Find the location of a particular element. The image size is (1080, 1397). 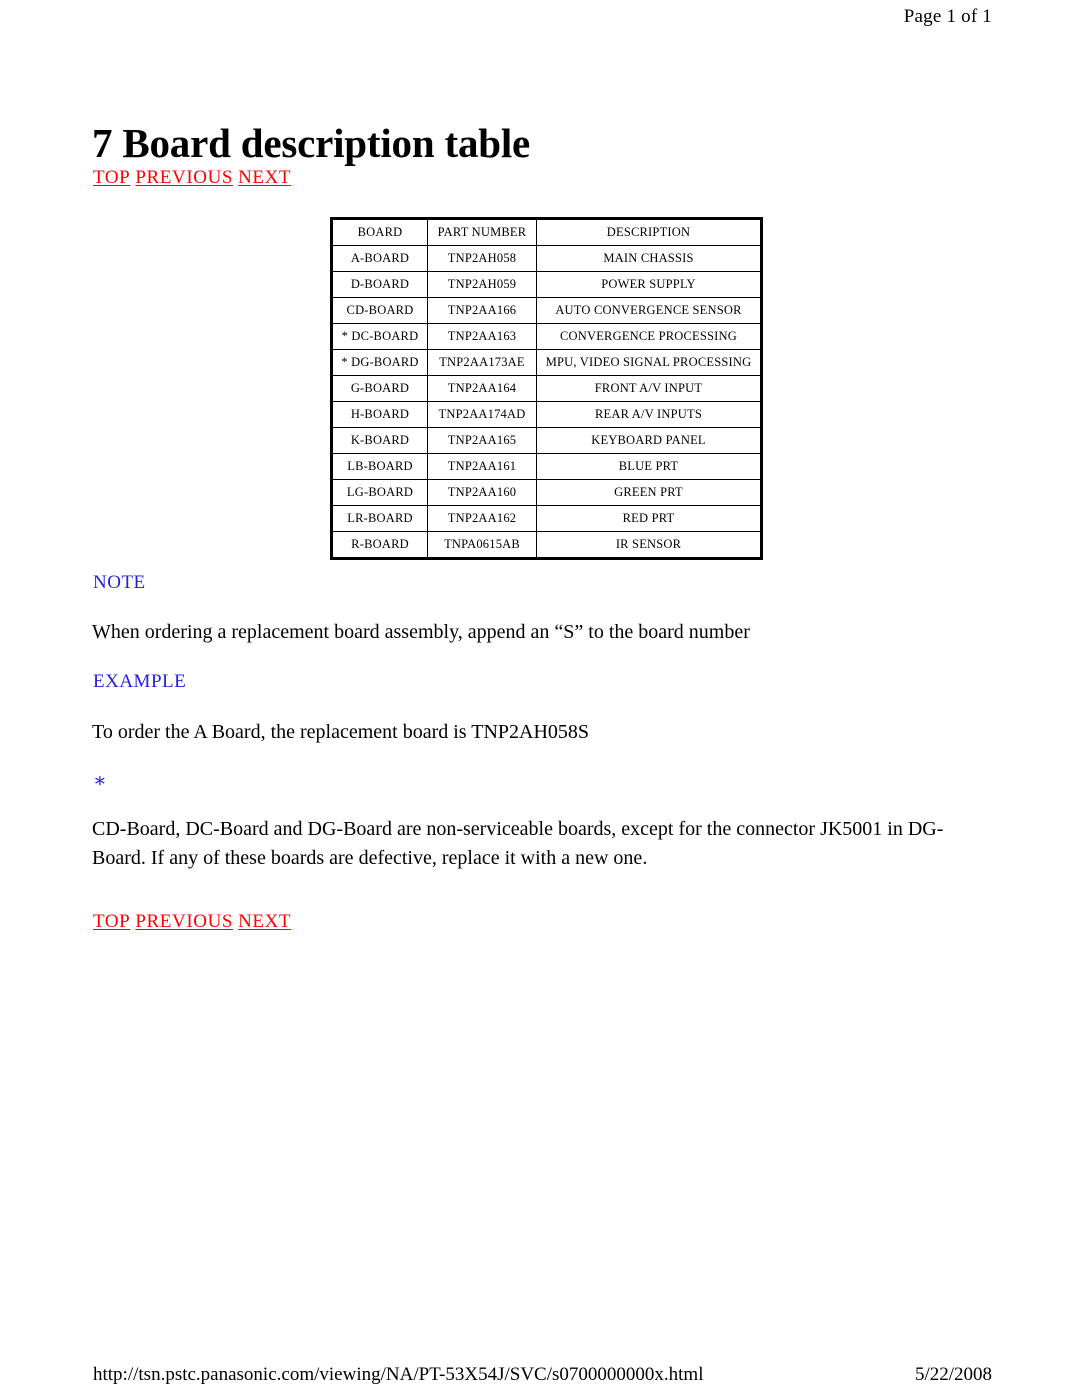

cell-board: CD-BOARD is located at coordinates (379, 310).